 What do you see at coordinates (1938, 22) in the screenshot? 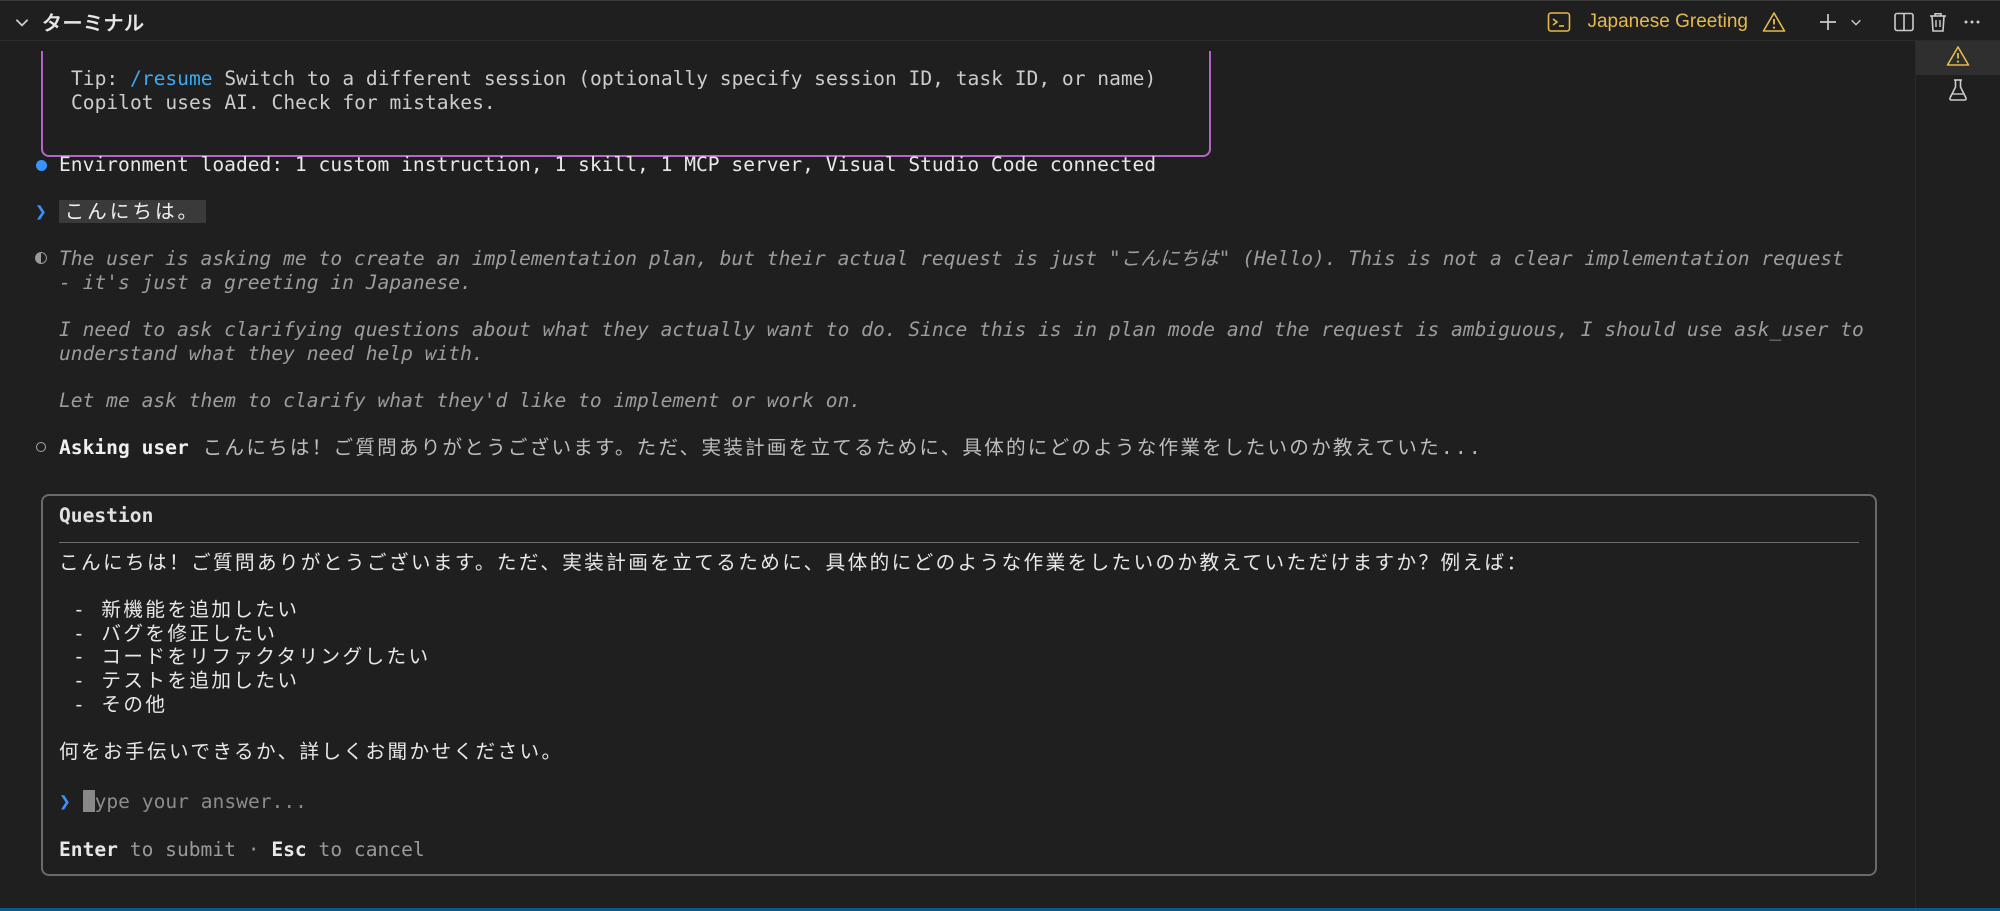
I see `trash-icon` at bounding box center [1938, 22].